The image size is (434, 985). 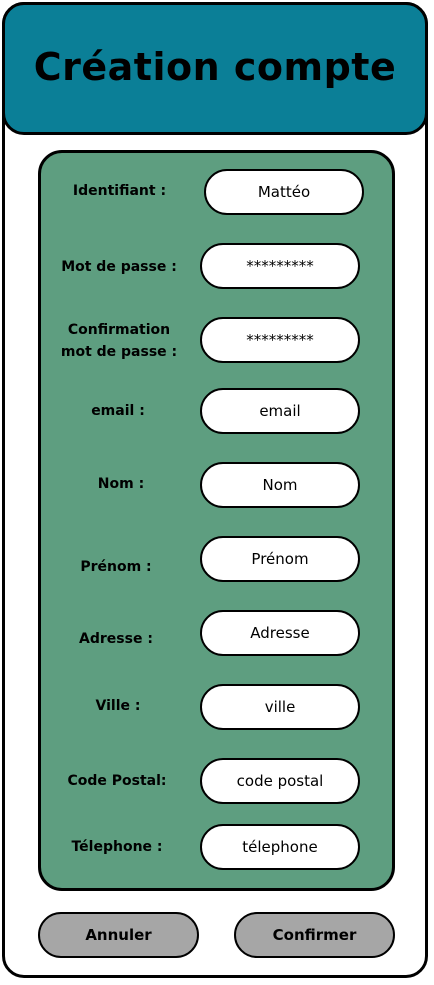 What do you see at coordinates (280, 266) in the screenshot?
I see `password-field: *********` at bounding box center [280, 266].